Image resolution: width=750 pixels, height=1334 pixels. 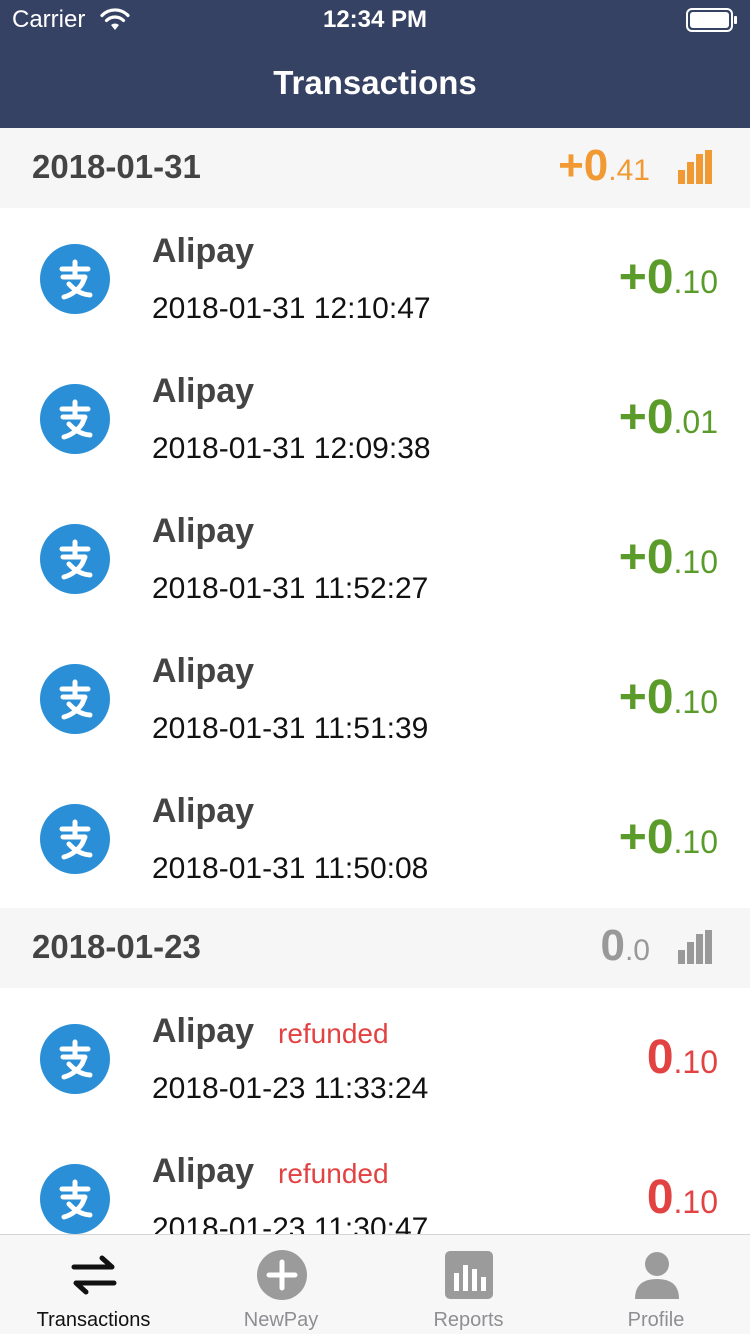 I want to click on transaction-amount: +0.01, so click(x=668, y=420).